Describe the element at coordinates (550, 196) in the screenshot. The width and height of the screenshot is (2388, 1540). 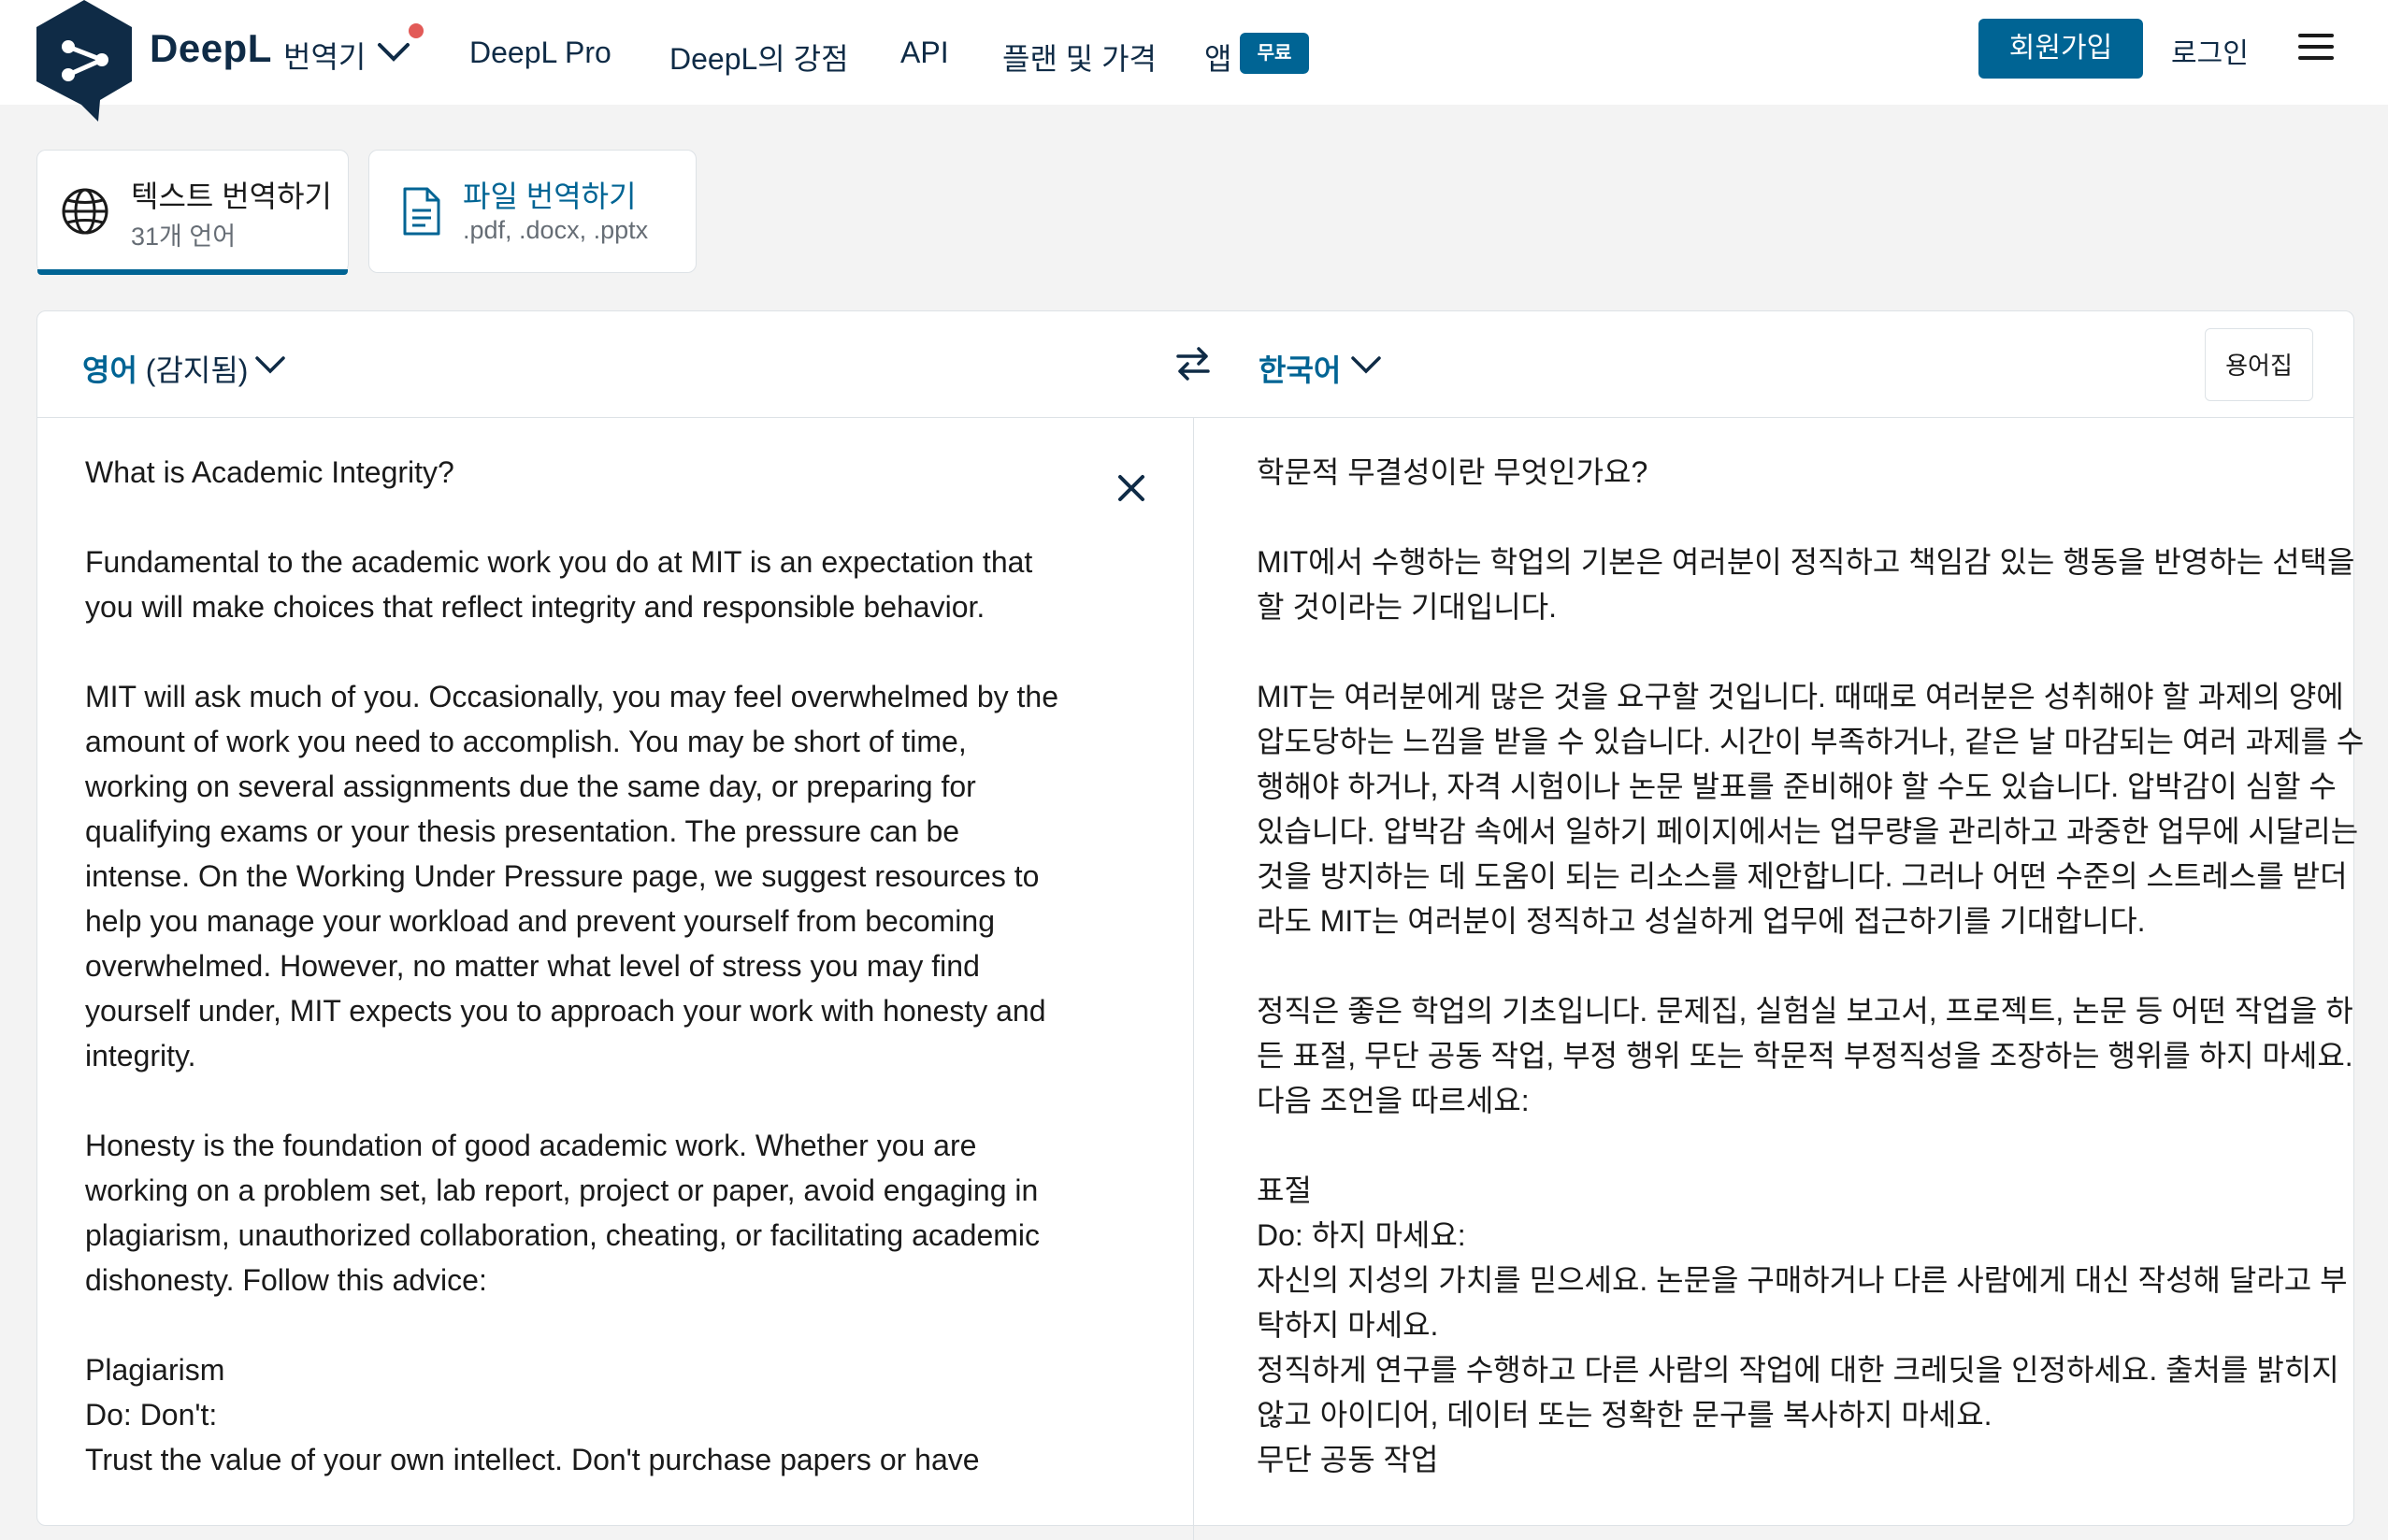
I see `tab-title: 파일 번역하기` at that location.